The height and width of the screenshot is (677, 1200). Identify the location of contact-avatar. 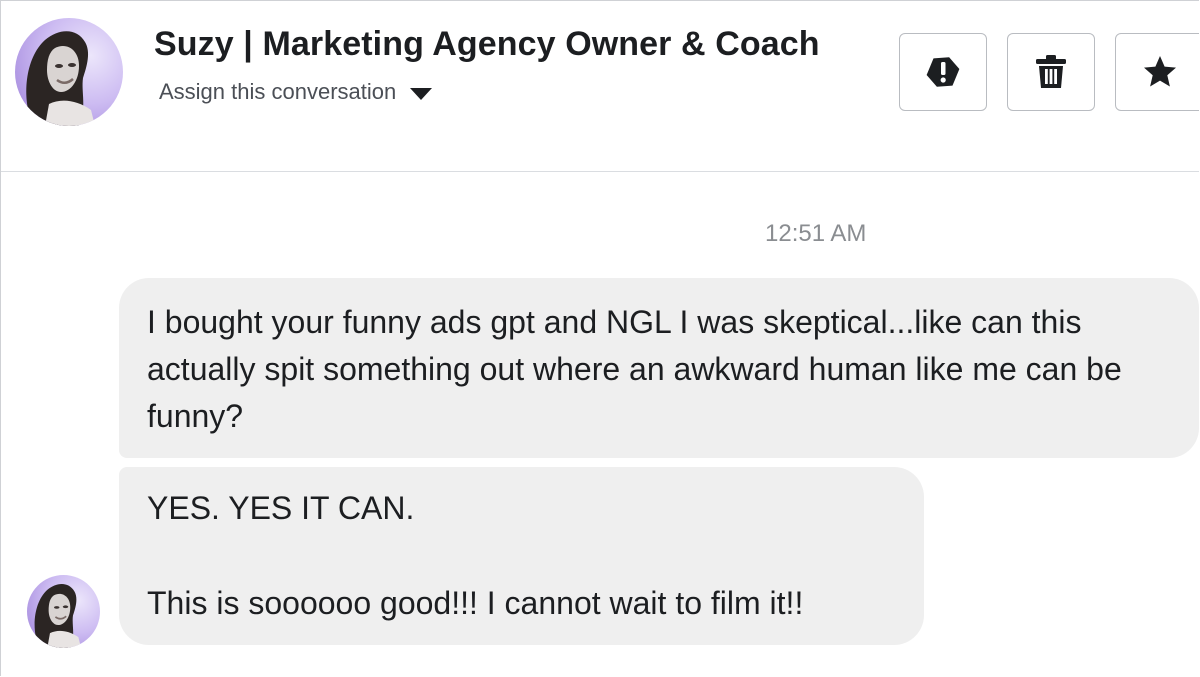
(69, 72).